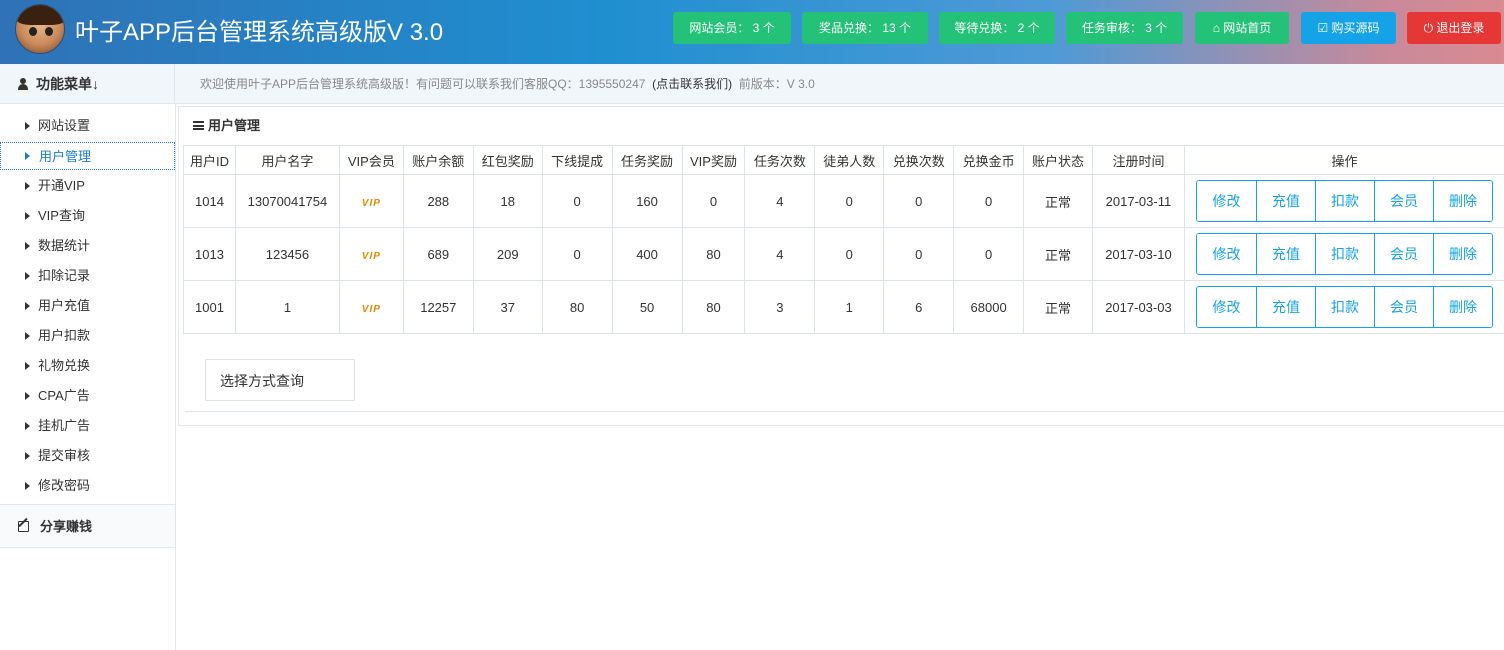  Describe the element at coordinates (87, 246) in the screenshot. I see `sidebar-item-statistics: 数据统计` at that location.